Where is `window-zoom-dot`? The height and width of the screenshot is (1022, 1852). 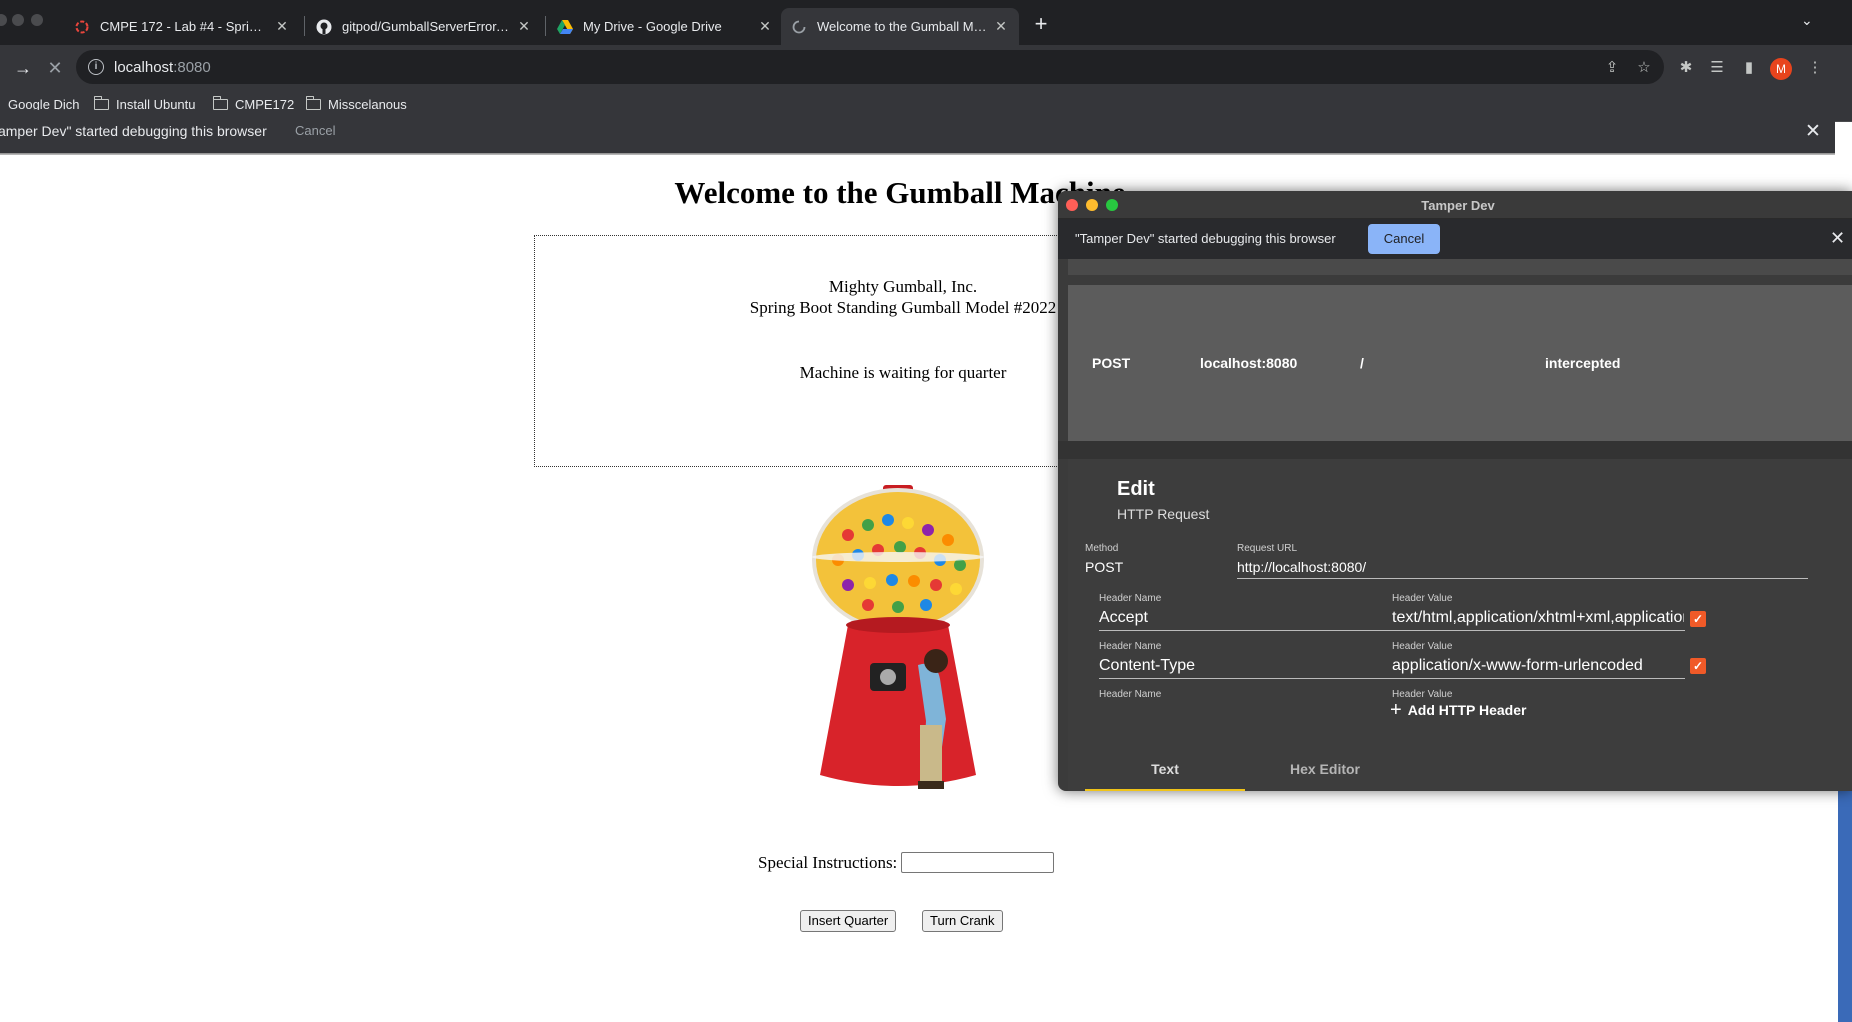
window-zoom-dot is located at coordinates (37, 20).